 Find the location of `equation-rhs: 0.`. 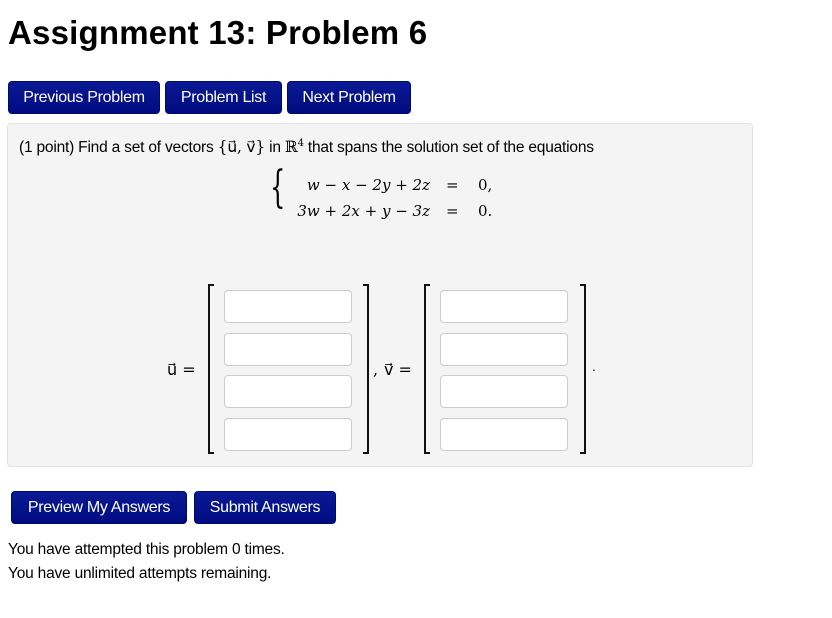

equation-rhs: 0. is located at coordinates (485, 211).